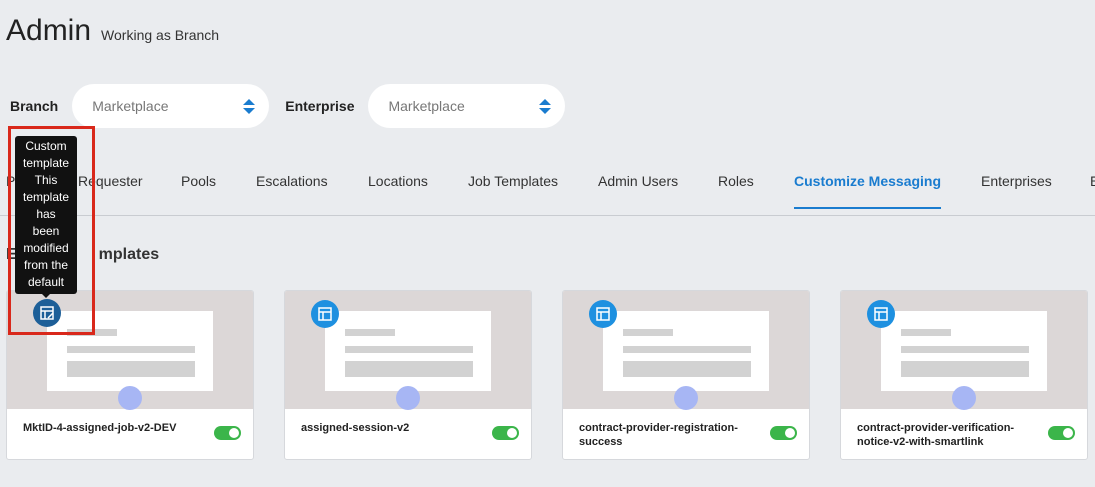  What do you see at coordinates (1016, 191) in the screenshot?
I see `tab-enterprises: Enterprises` at bounding box center [1016, 191].